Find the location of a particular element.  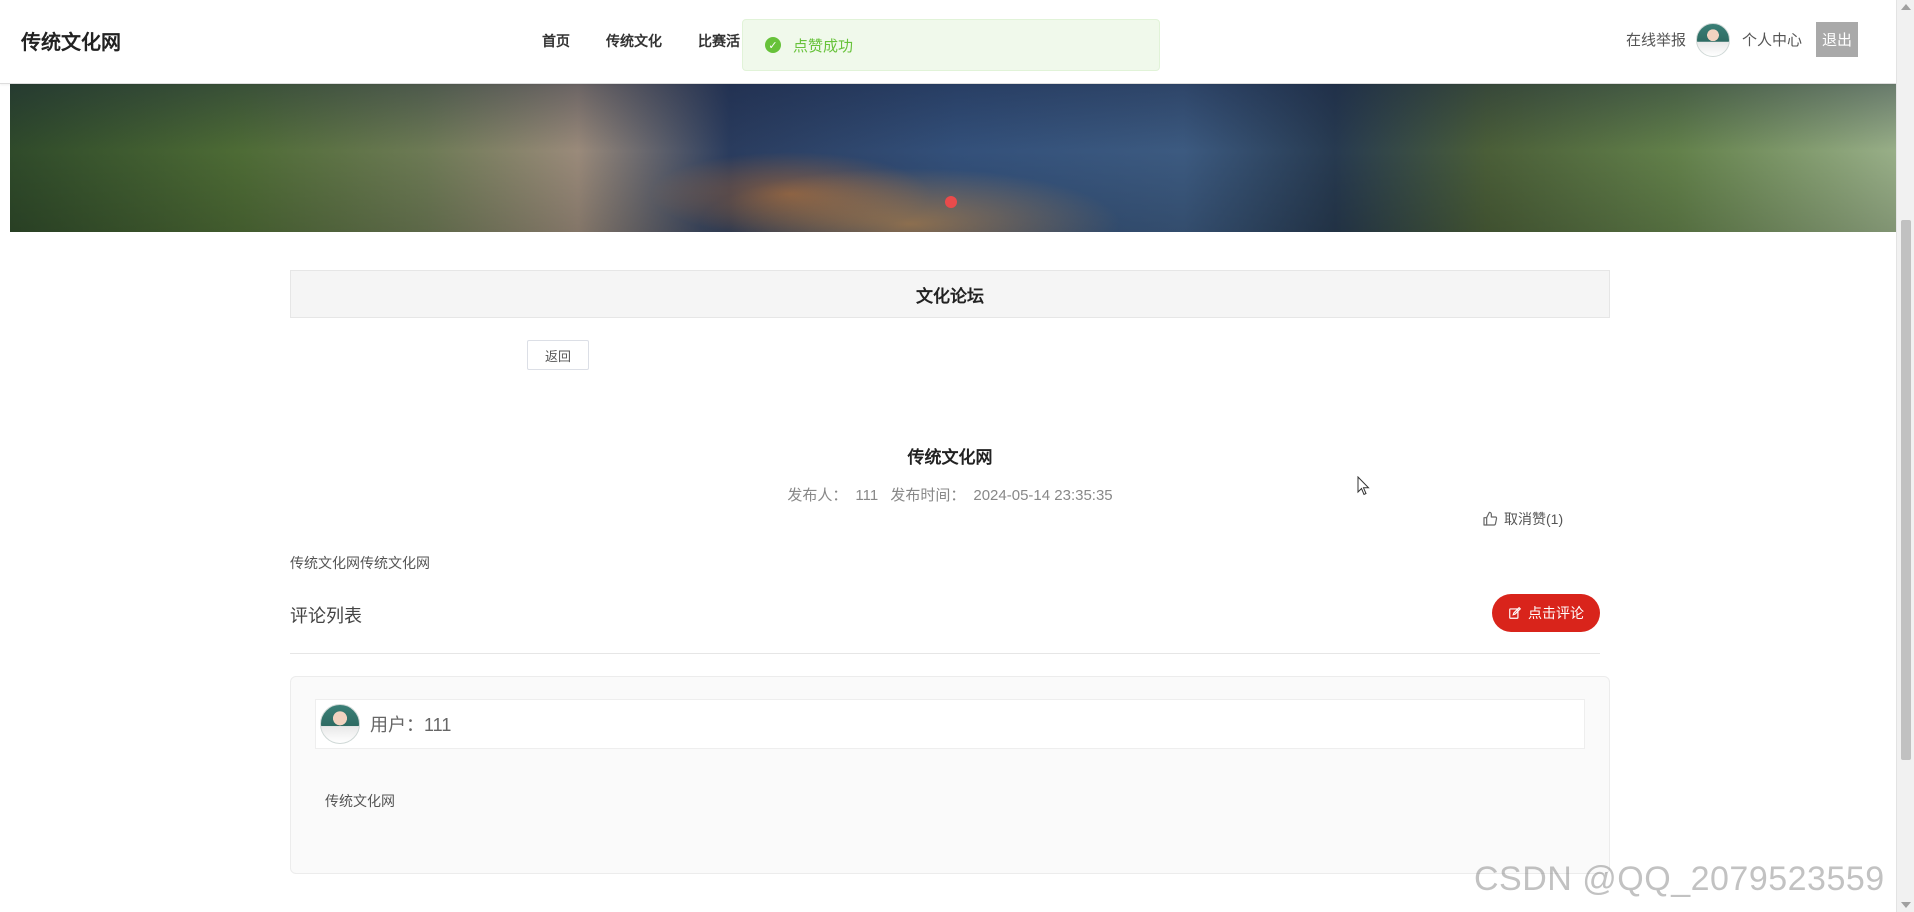

nav-item-traditional-culture: 传统文化 is located at coordinates (634, 41).